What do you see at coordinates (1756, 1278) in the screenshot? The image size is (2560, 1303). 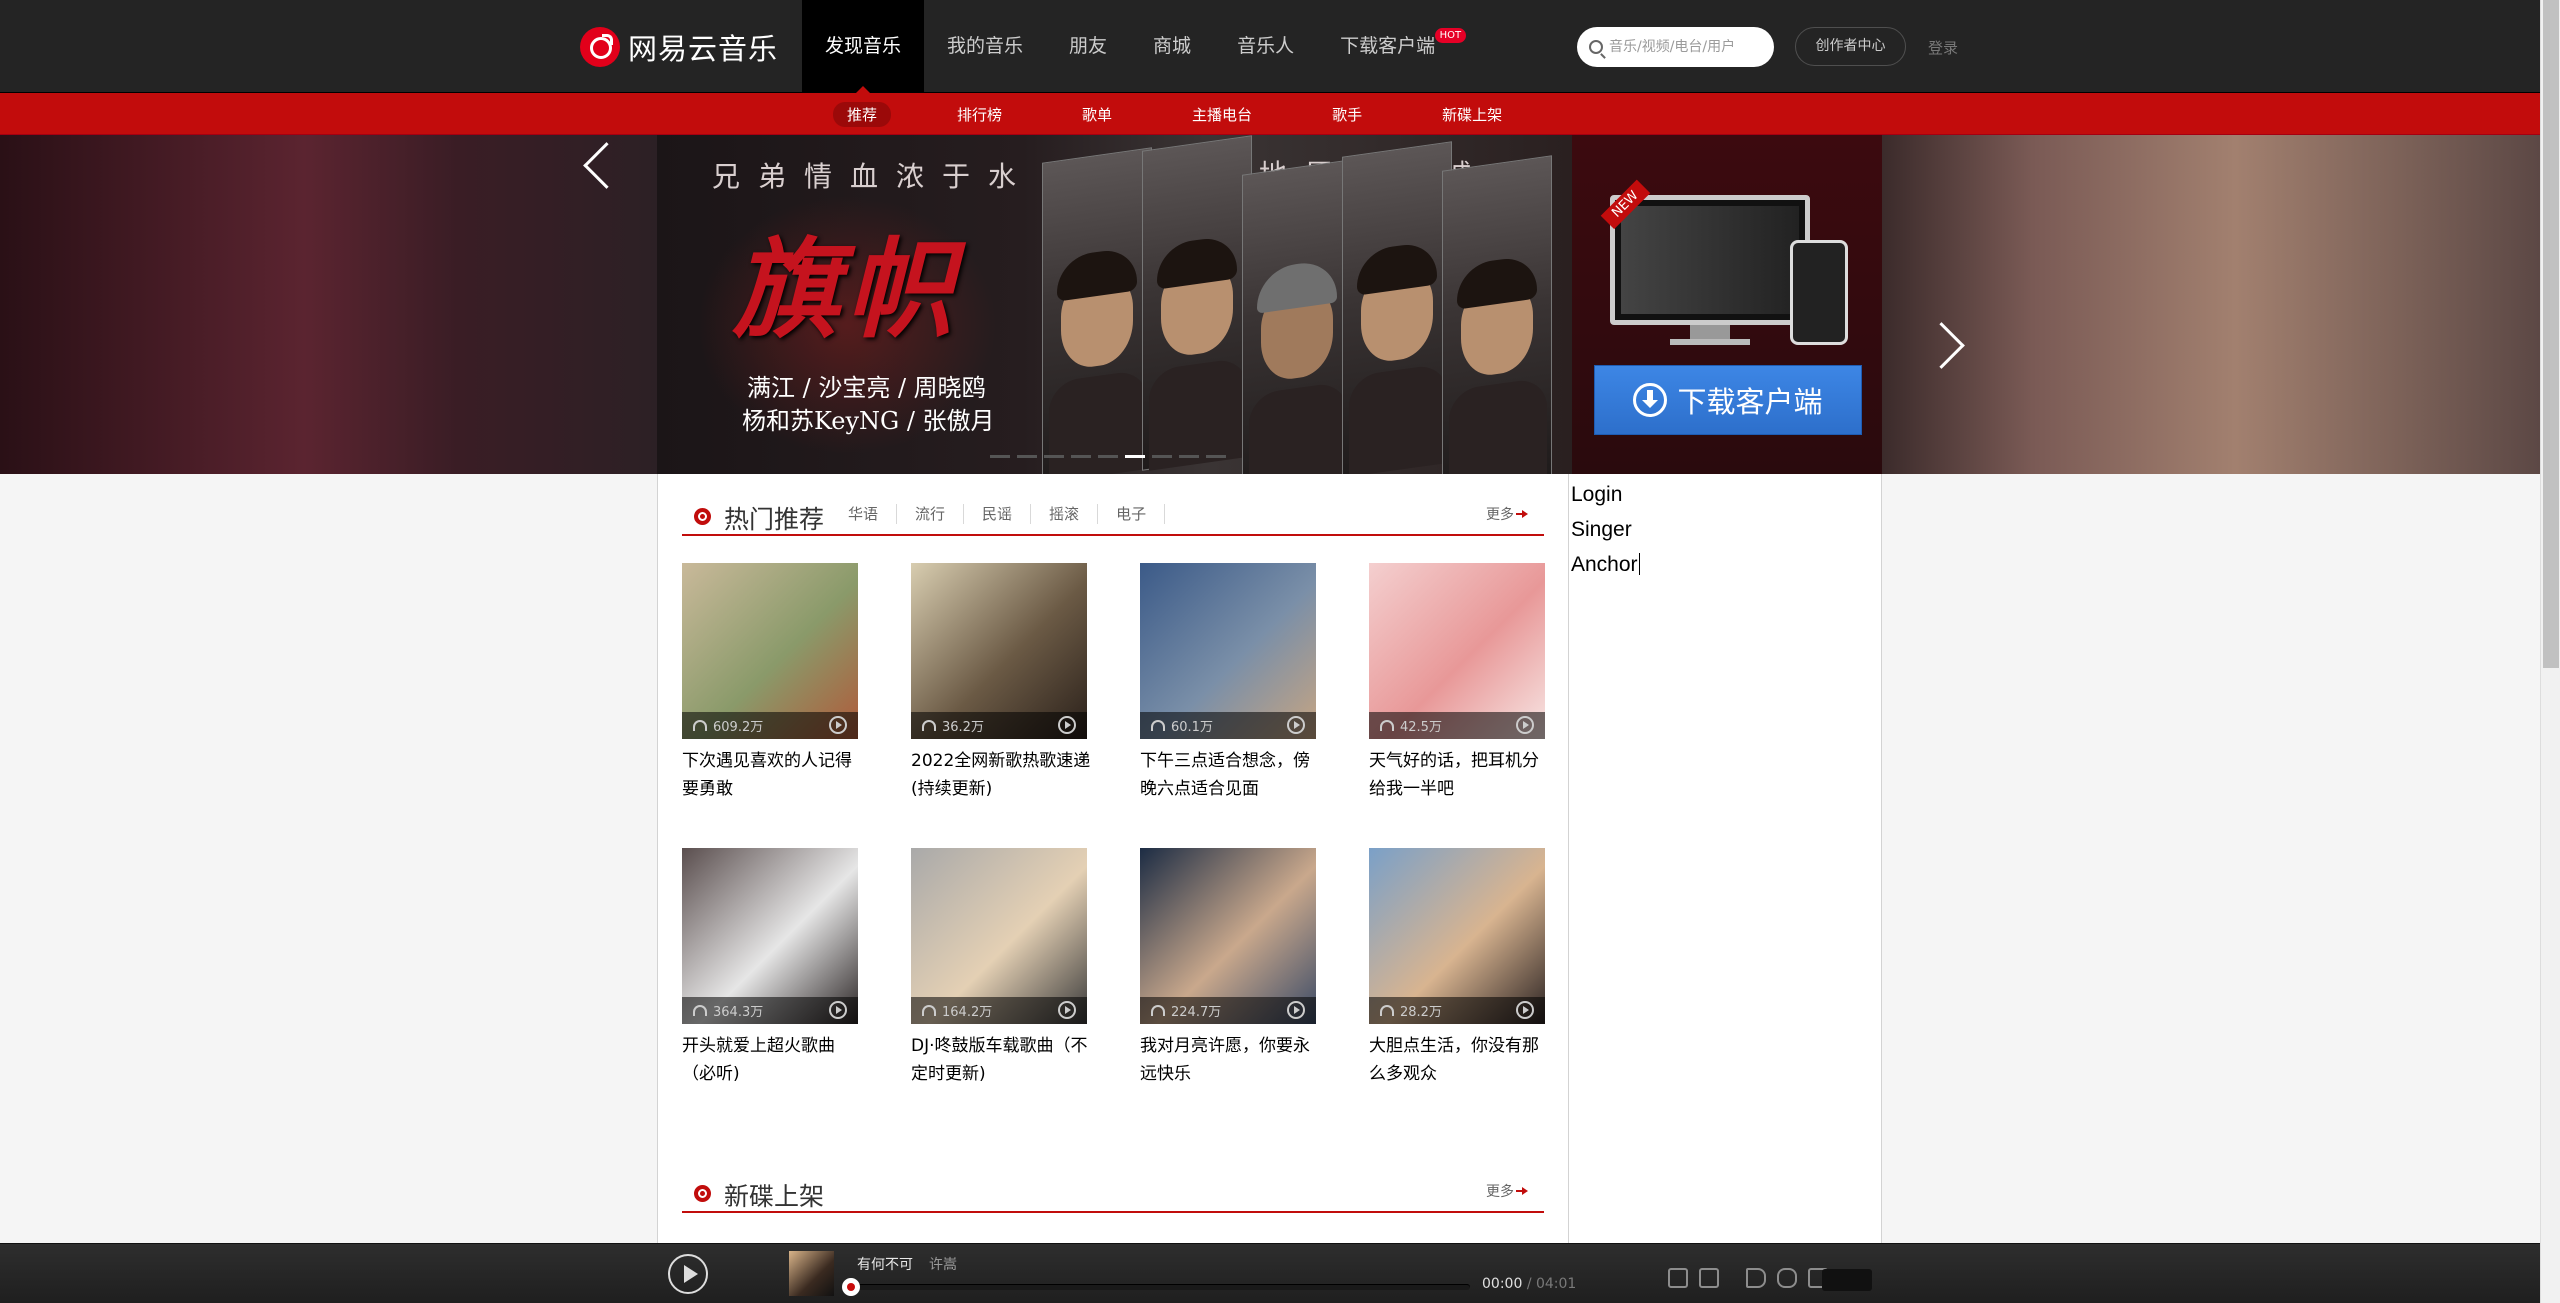 I see `volume-icon` at bounding box center [1756, 1278].